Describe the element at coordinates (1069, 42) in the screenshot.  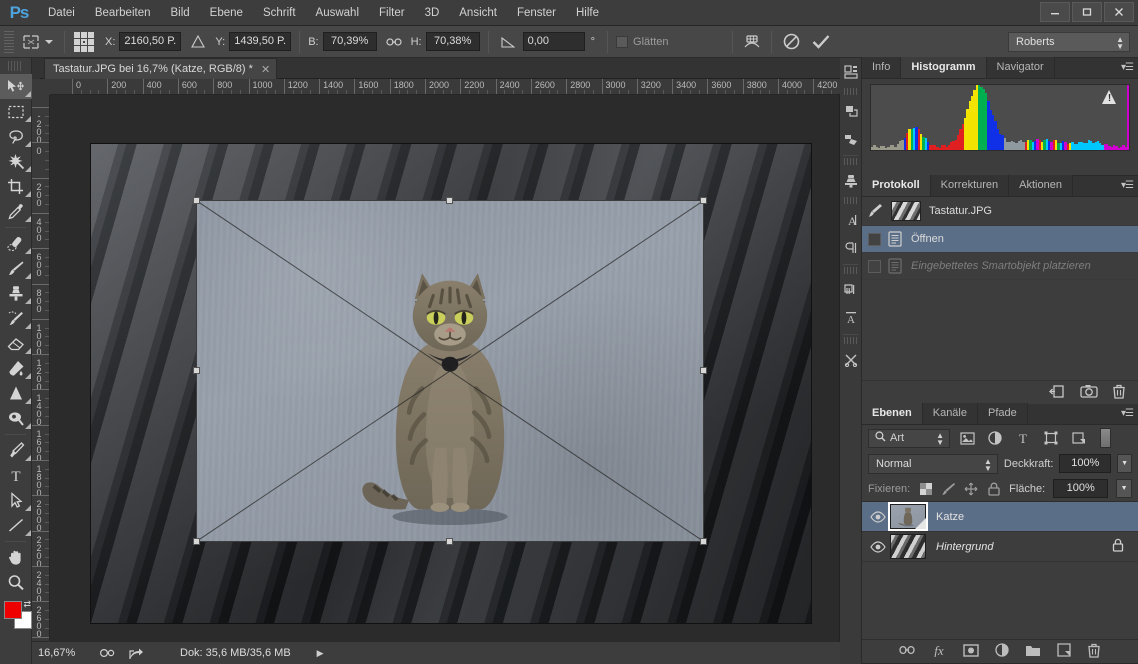
I see `workspace-selector: Roberts ▲ ▼` at that location.